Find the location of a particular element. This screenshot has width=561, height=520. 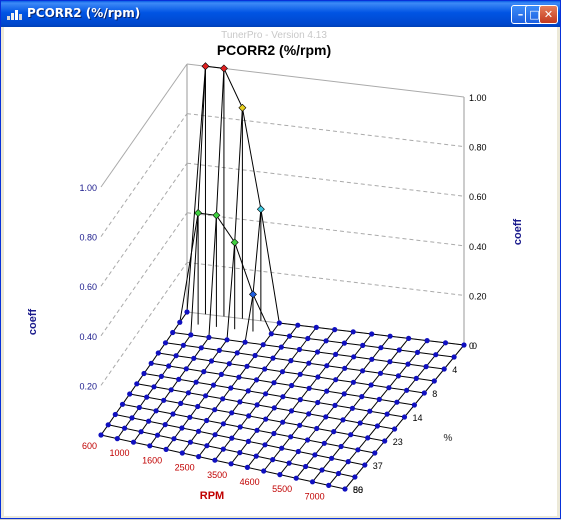

close-button: ✕ is located at coordinates (548, 14).